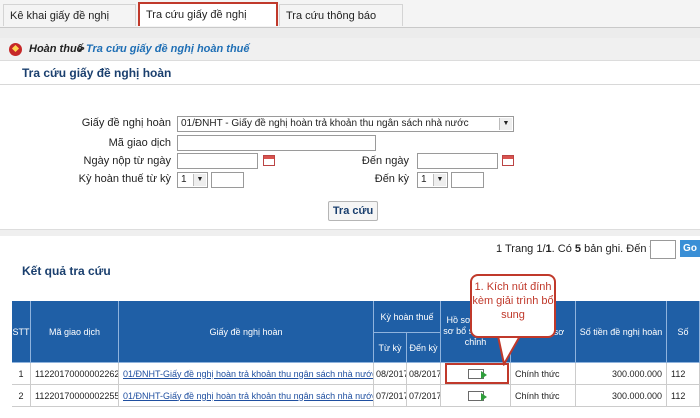  What do you see at coordinates (97, 73) in the screenshot?
I see `page-title: Tra cứu giấy đề nghị hoàn` at bounding box center [97, 73].